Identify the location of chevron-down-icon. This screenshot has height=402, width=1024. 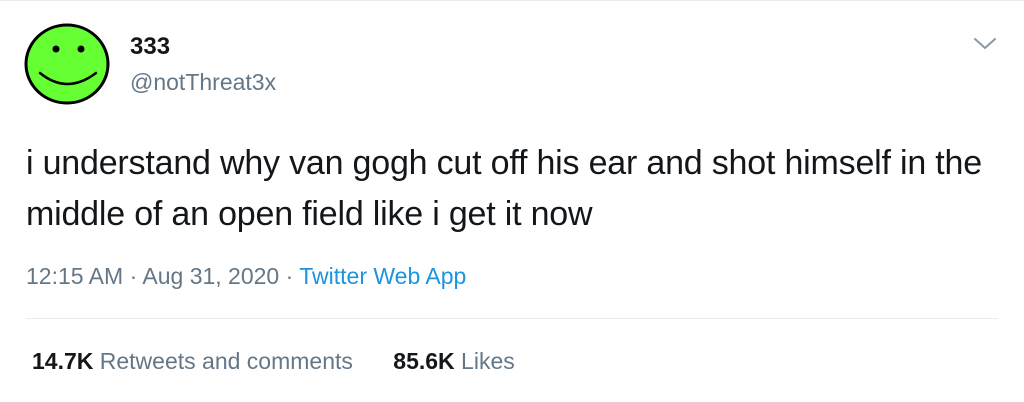
(985, 43).